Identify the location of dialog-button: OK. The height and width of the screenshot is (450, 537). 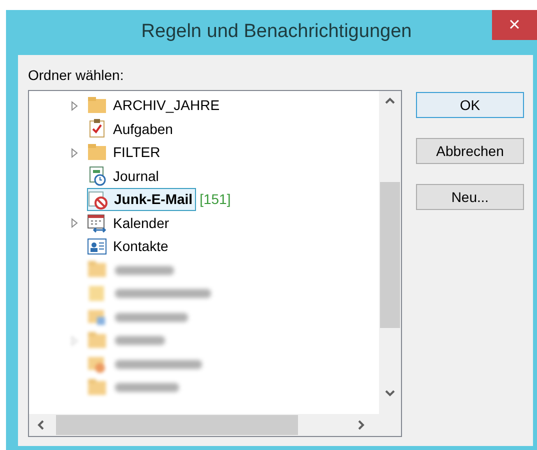
(470, 105).